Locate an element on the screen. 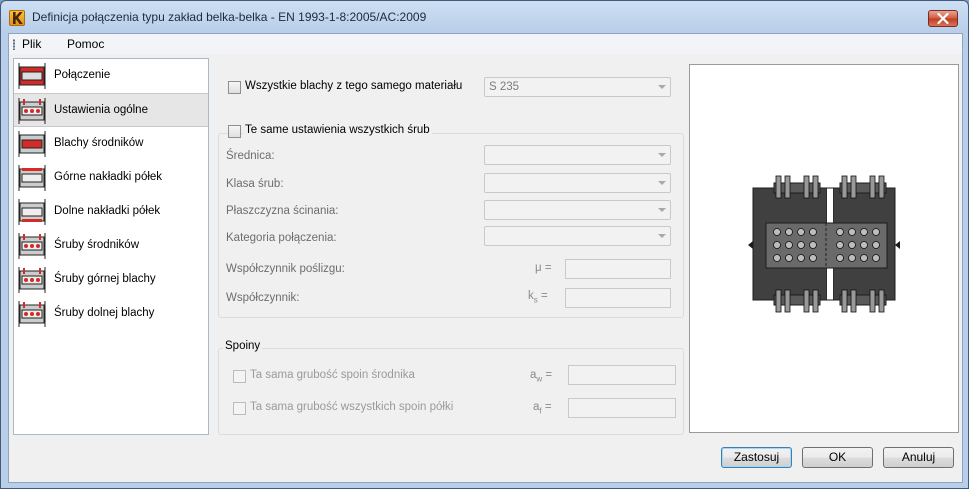 This screenshot has height=489, width=969. nav-item-2: Ustawienia ogólne is located at coordinates (111, 110).